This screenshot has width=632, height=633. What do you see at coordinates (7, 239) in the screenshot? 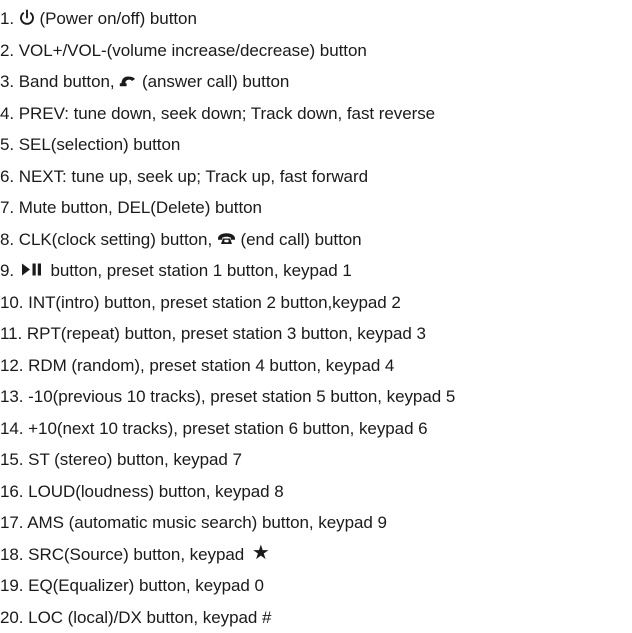
I see `item-number: 8.` at bounding box center [7, 239].